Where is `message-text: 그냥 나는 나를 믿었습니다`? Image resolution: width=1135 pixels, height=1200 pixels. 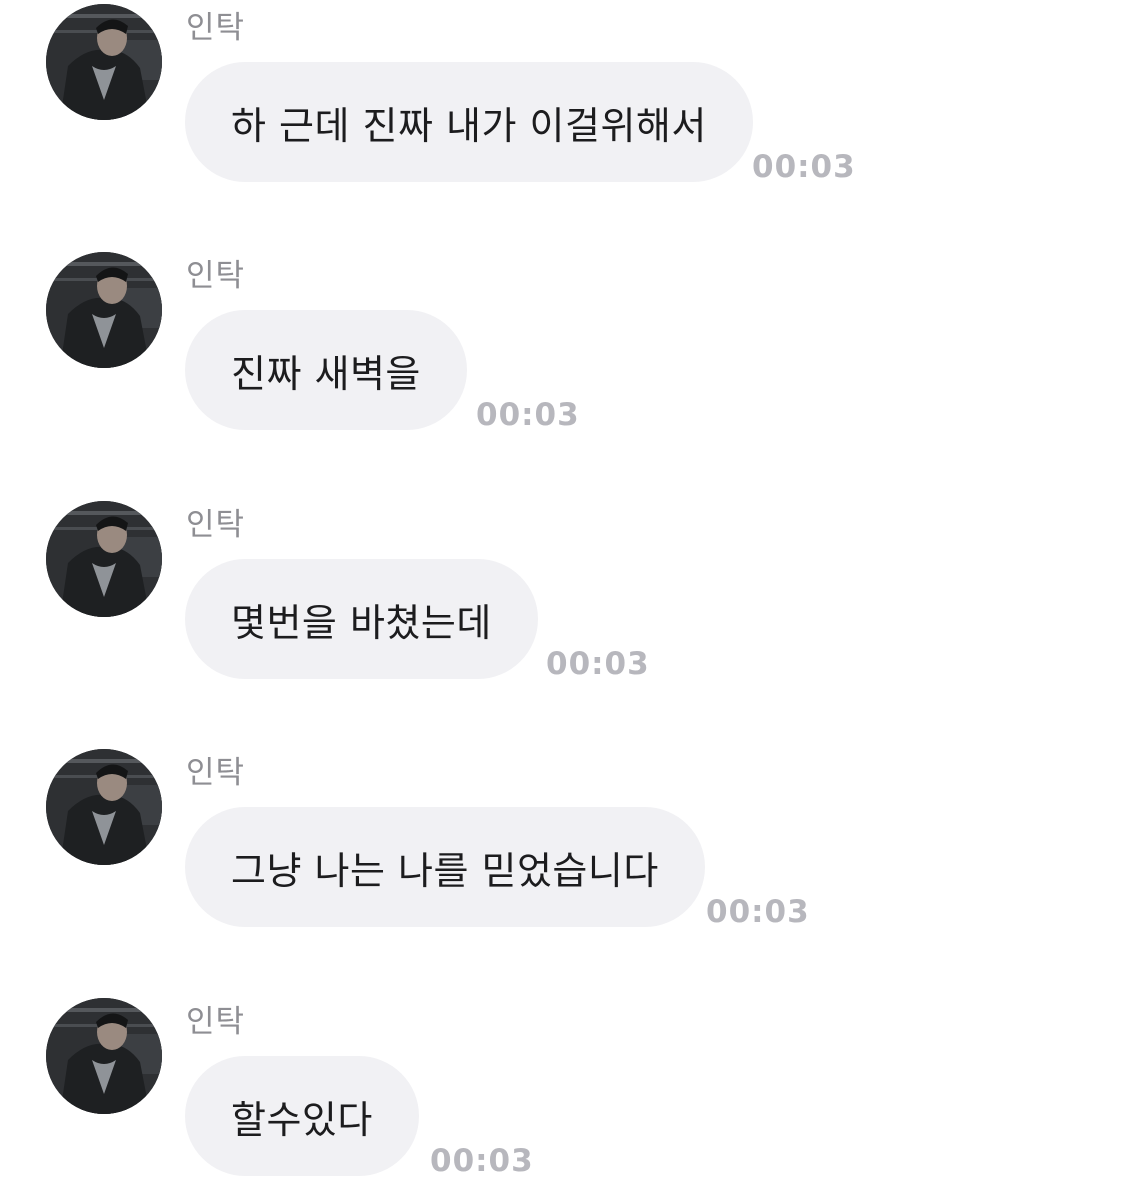 message-text: 그냥 나는 나를 믿었습니다 is located at coordinates (445, 870).